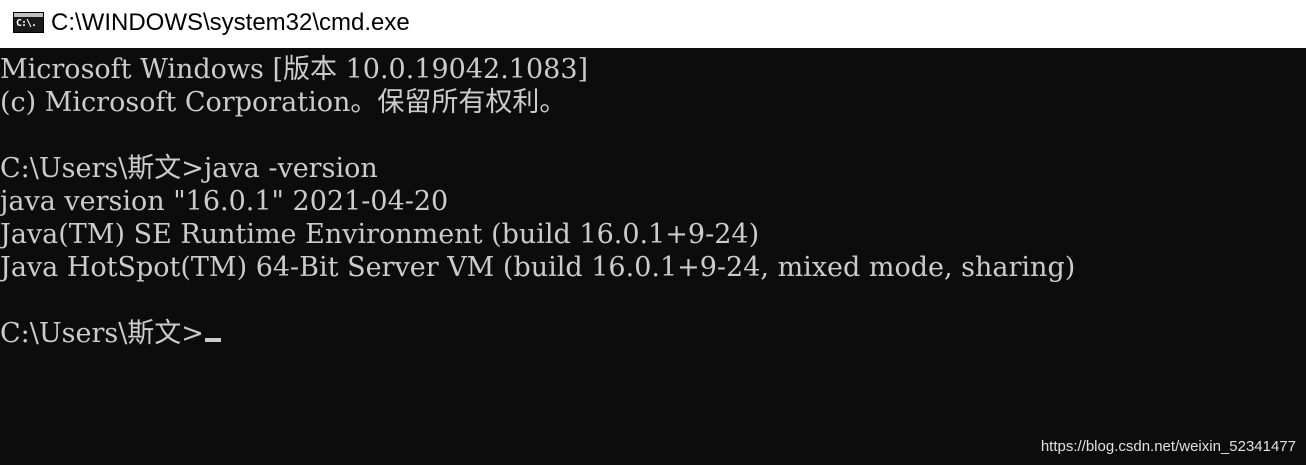  Describe the element at coordinates (28, 15) in the screenshot. I see `cmd-icon-strip` at that location.